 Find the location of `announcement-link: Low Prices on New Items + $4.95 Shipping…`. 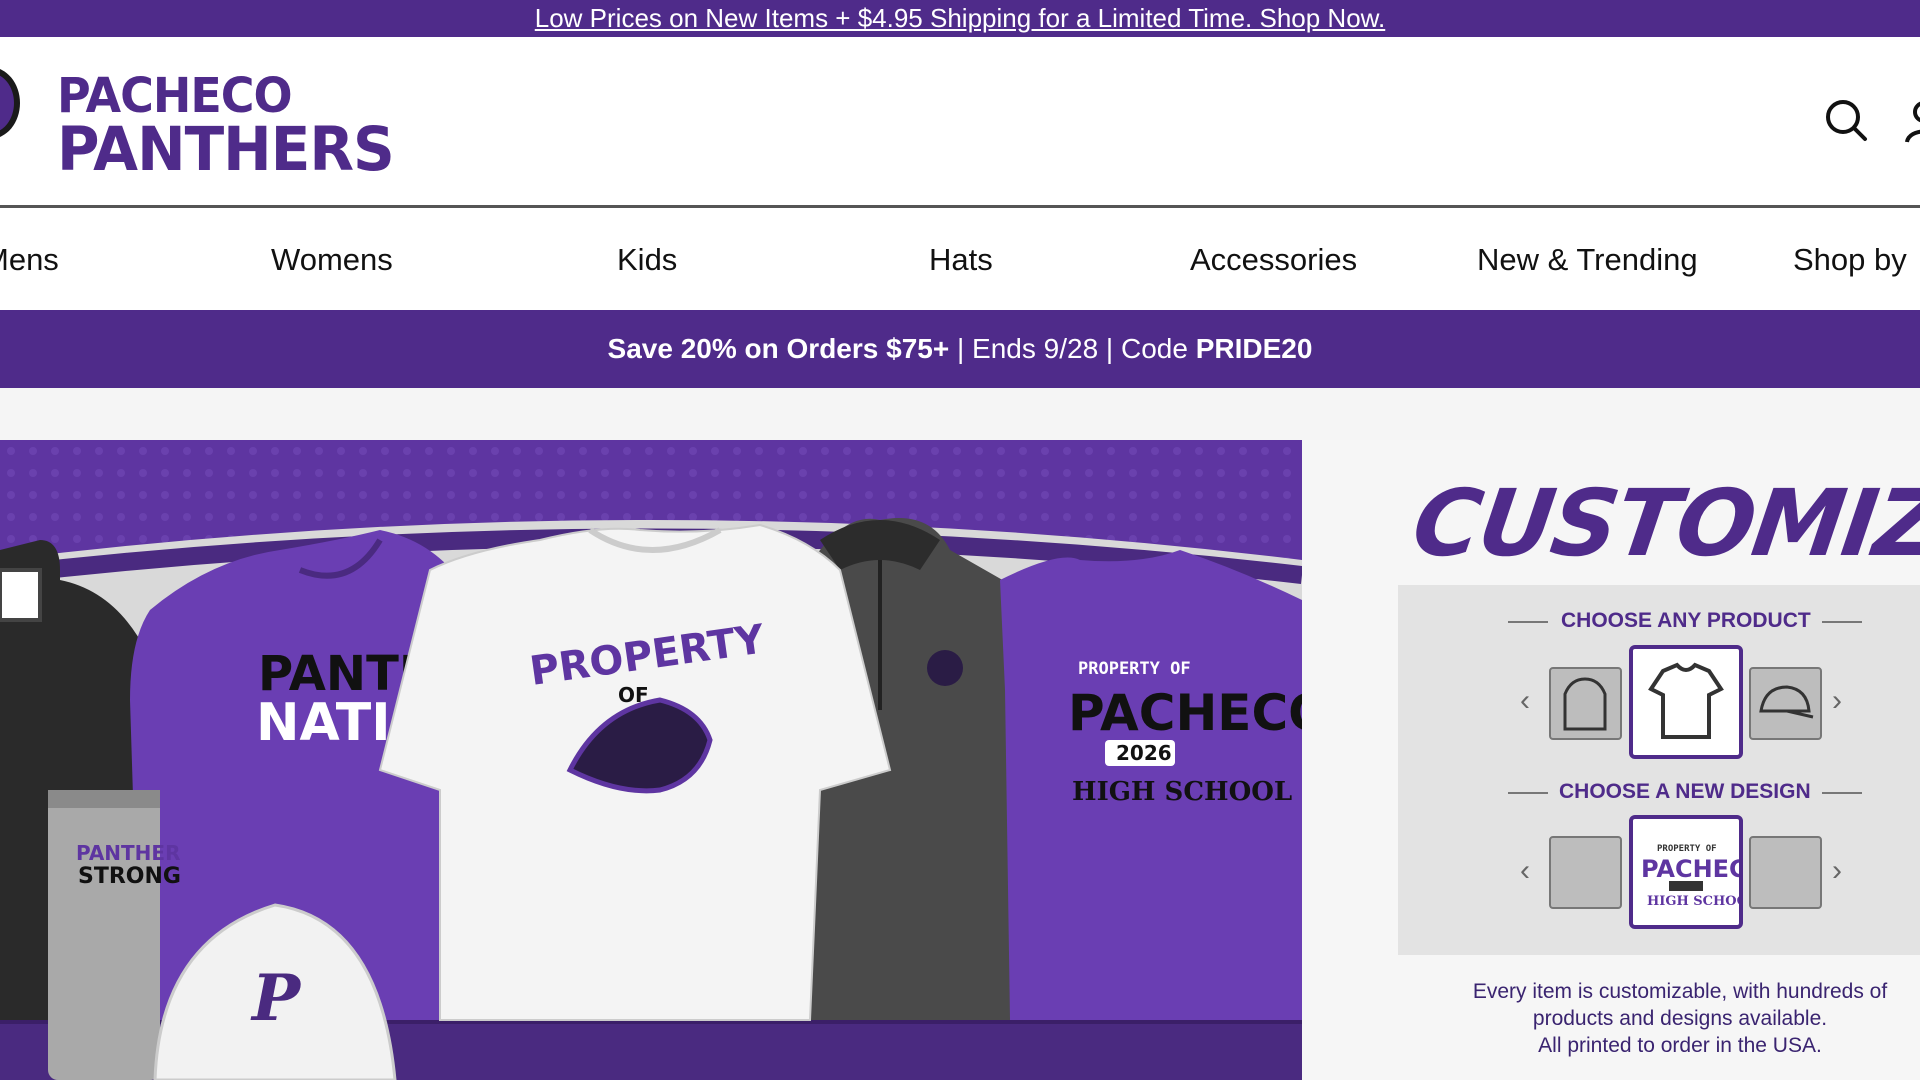

announcement-link: Low Prices on New Items + $4.95 Shipping… is located at coordinates (960, 18).